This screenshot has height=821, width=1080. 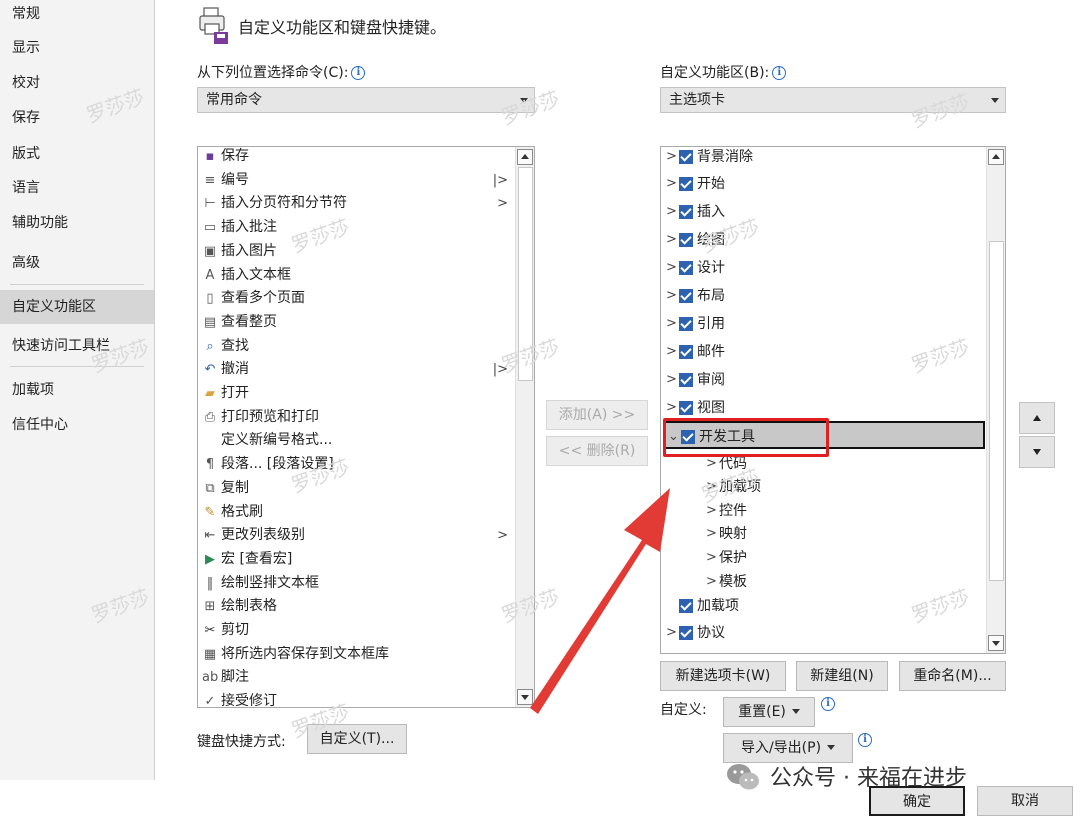 What do you see at coordinates (270, 582) in the screenshot?
I see `command-label: 绘制竖排文本框` at bounding box center [270, 582].